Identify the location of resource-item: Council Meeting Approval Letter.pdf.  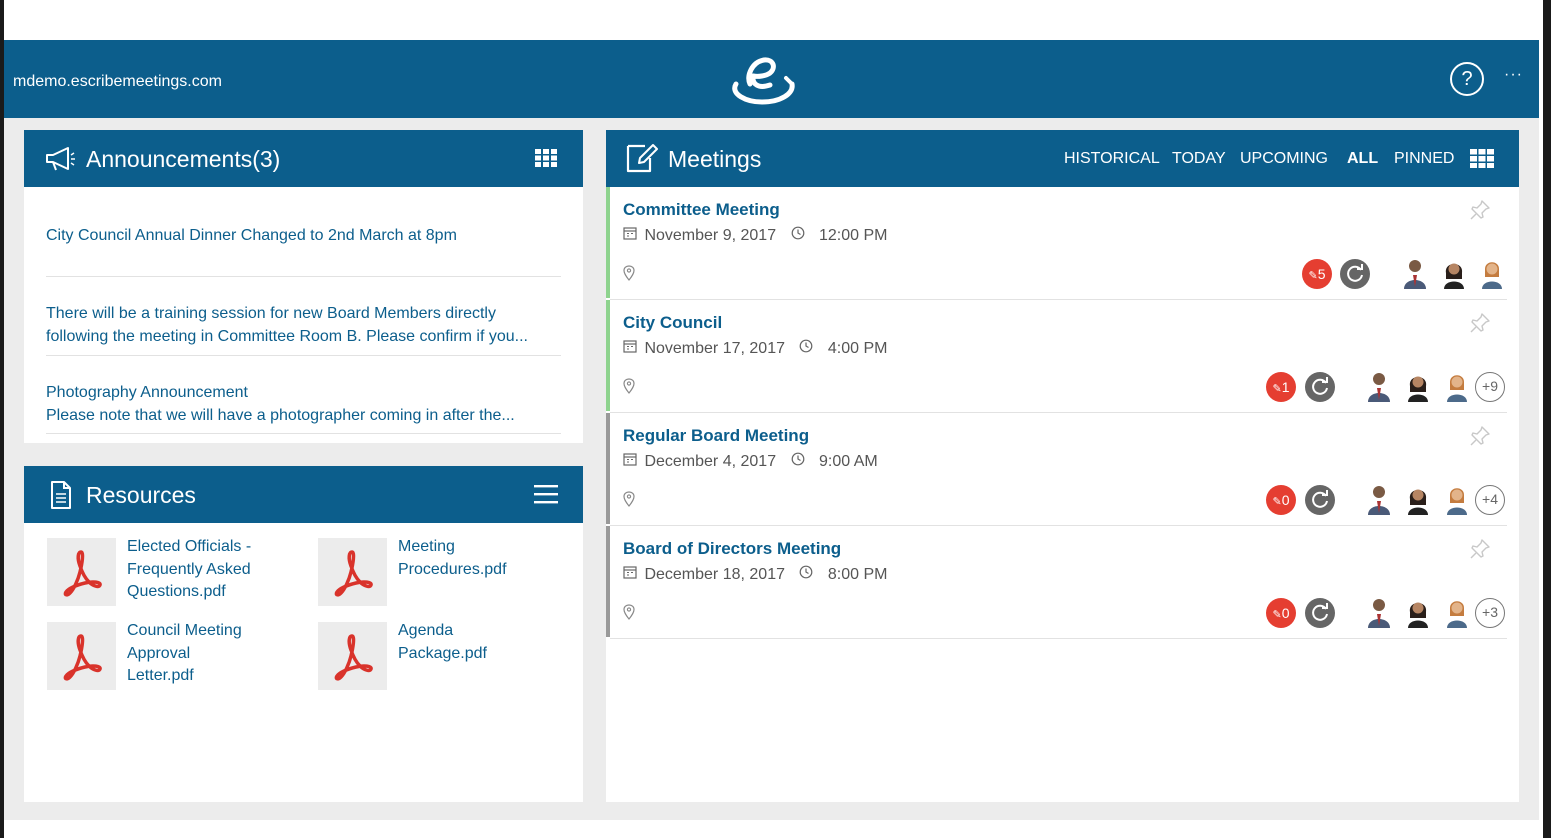
(177, 660).